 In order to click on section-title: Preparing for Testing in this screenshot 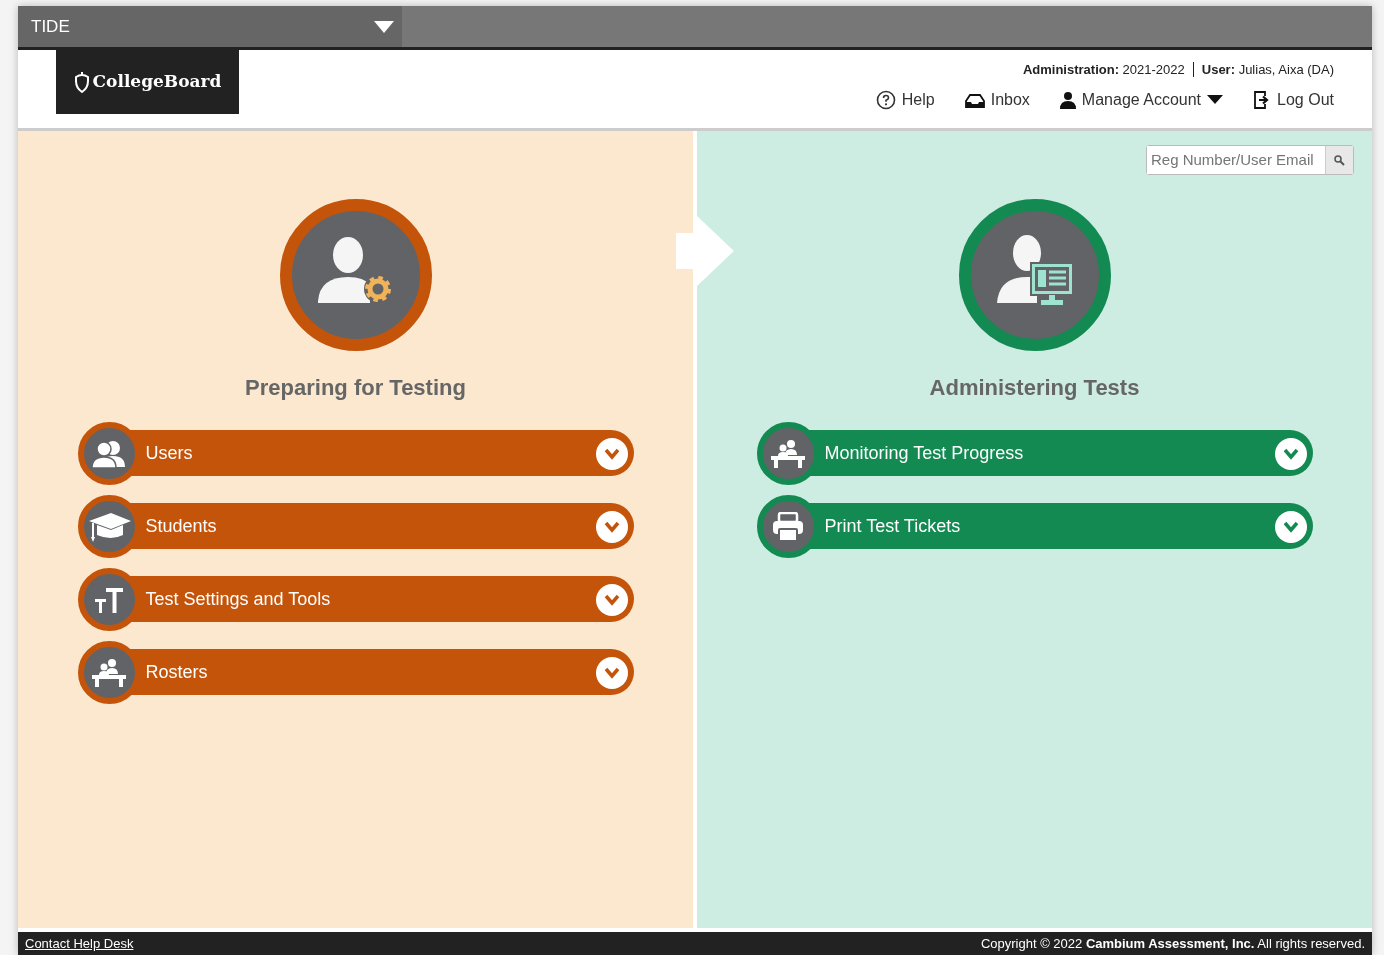, I will do `click(355, 388)`.